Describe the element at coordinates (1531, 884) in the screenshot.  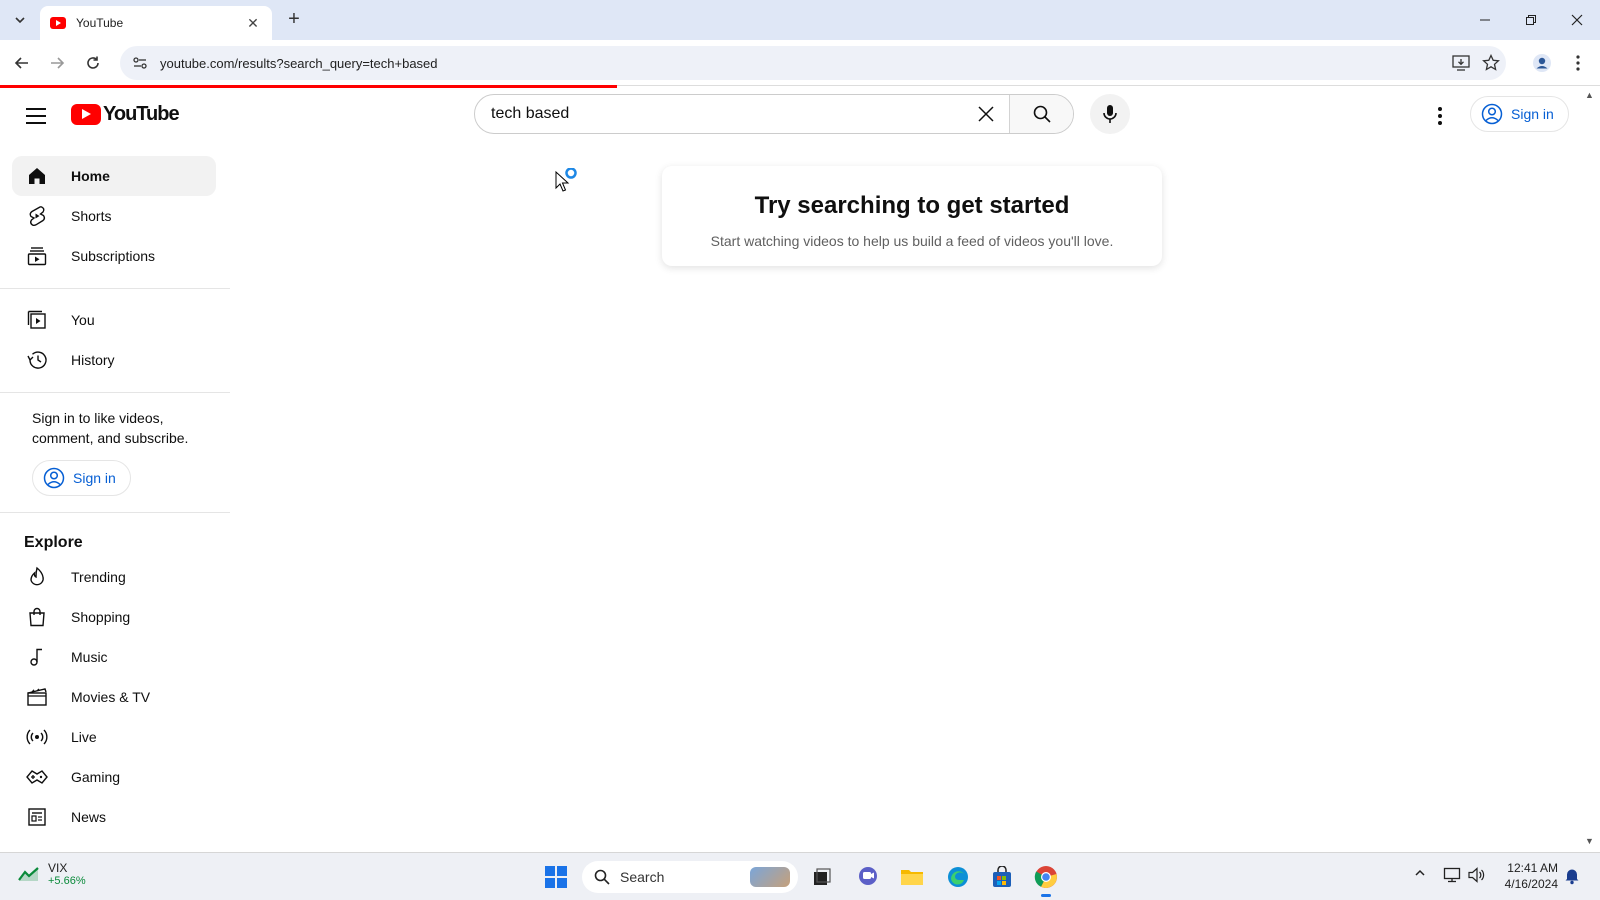
I see `clock-date: 4/16/2024` at that location.